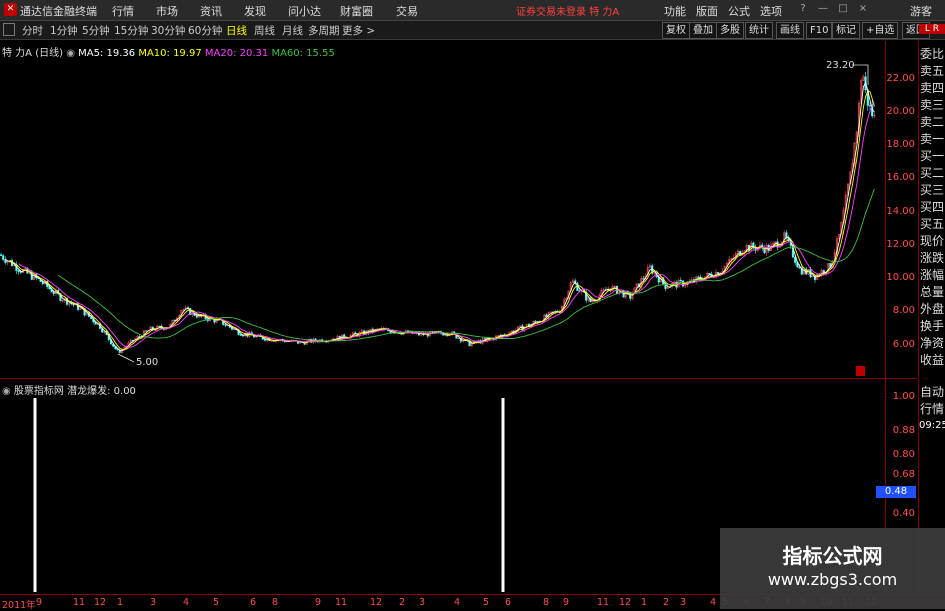  What do you see at coordinates (458, 378) in the screenshot?
I see `pane-divider` at bounding box center [458, 378].